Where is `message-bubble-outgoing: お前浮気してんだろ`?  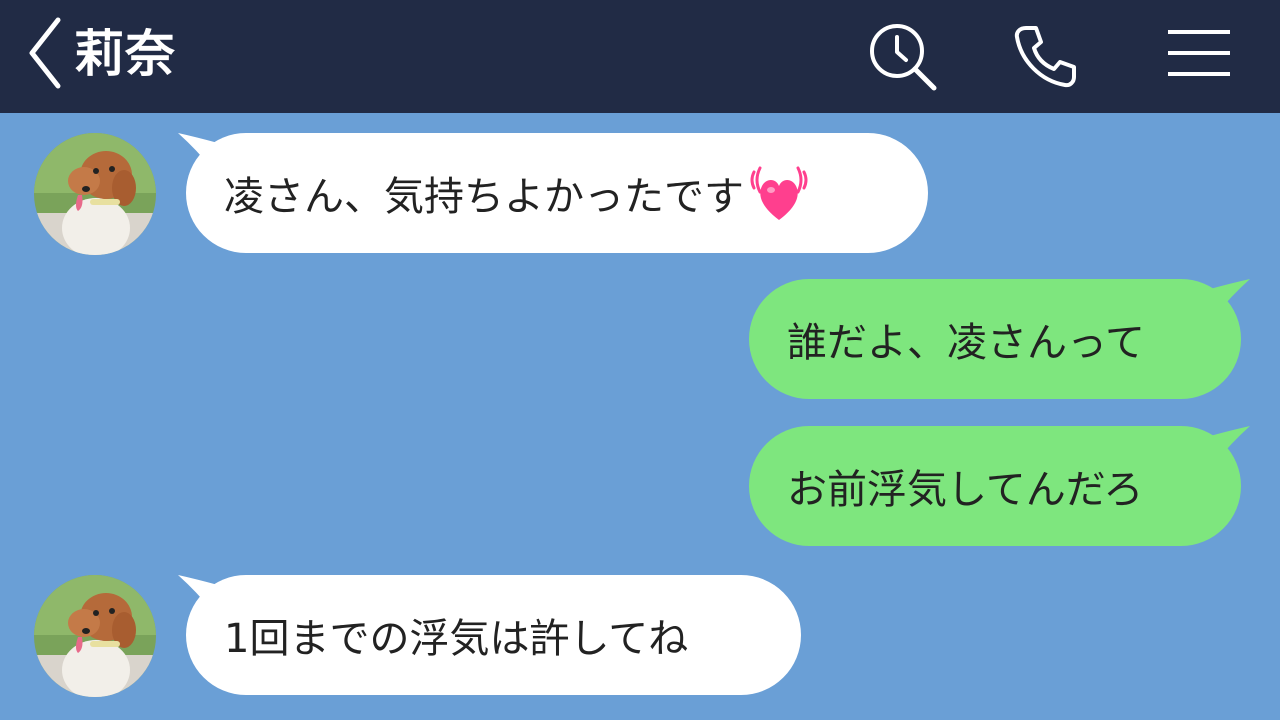 message-bubble-outgoing: お前浮気してんだろ is located at coordinates (995, 486).